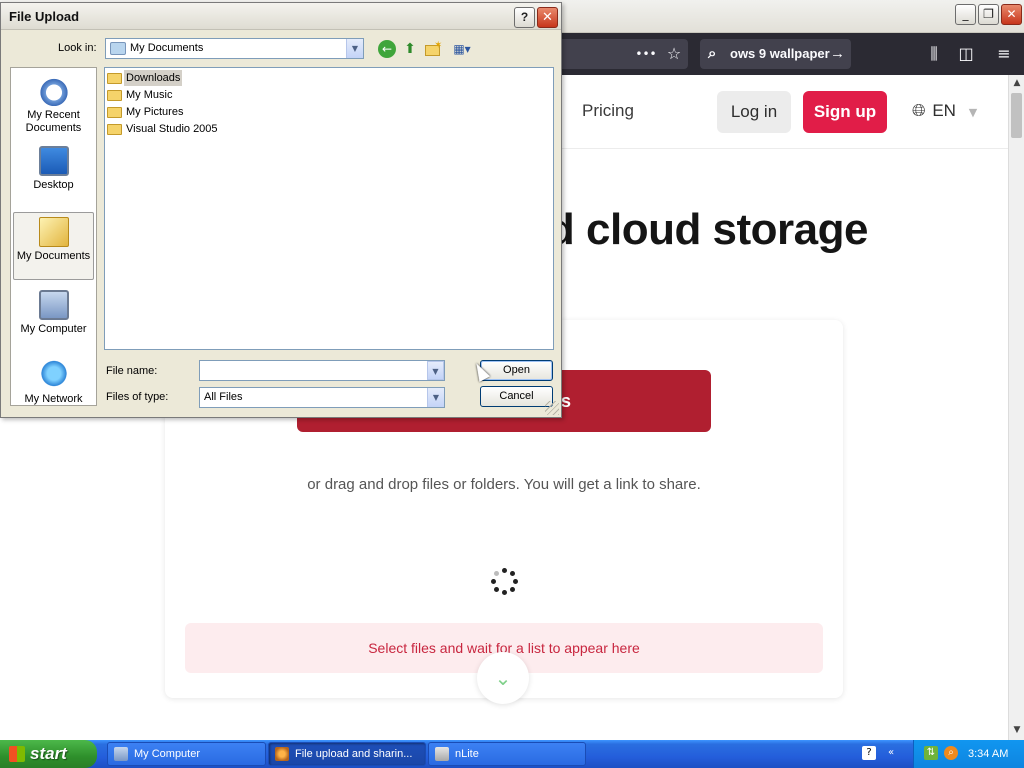 The width and height of the screenshot is (1024, 768). I want to click on scroll-down-chevron-icon: ⌄, so click(503, 678).